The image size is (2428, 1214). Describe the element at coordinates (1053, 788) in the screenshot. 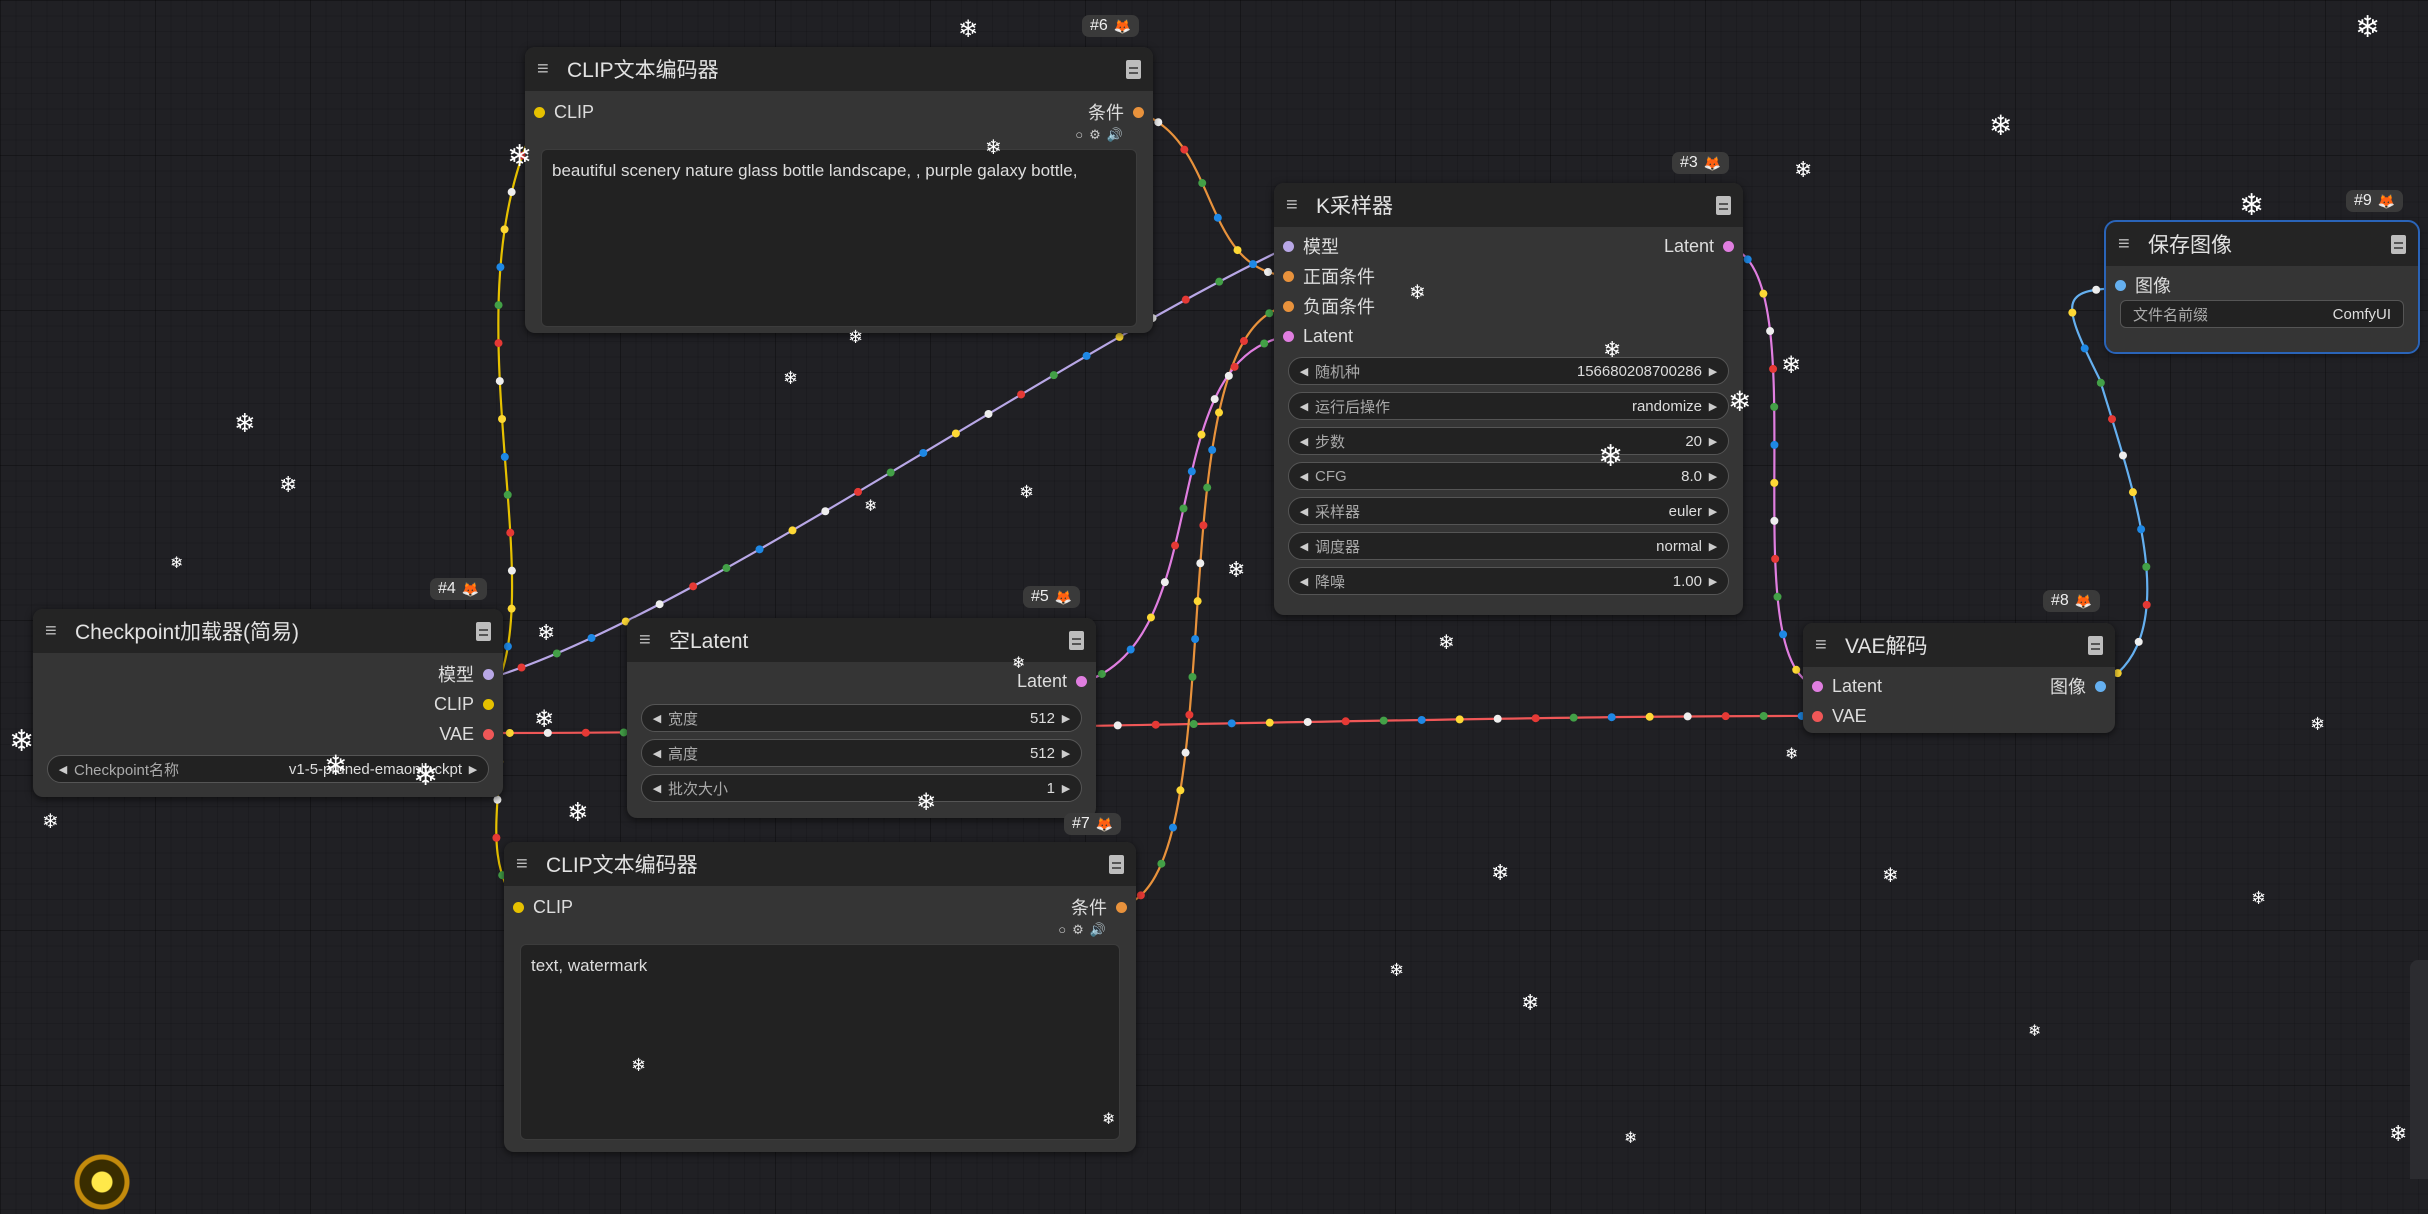

I see `widget-value: 1` at that location.